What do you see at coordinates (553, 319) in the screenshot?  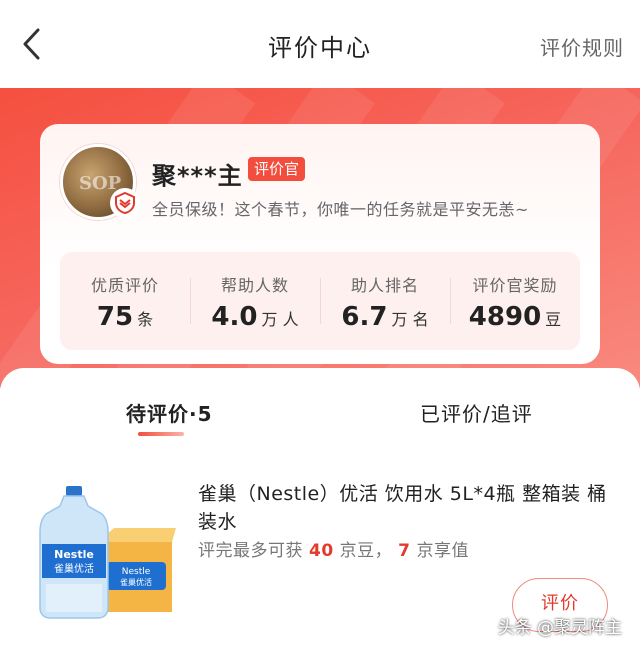 I see `stat-unit: 豆` at bounding box center [553, 319].